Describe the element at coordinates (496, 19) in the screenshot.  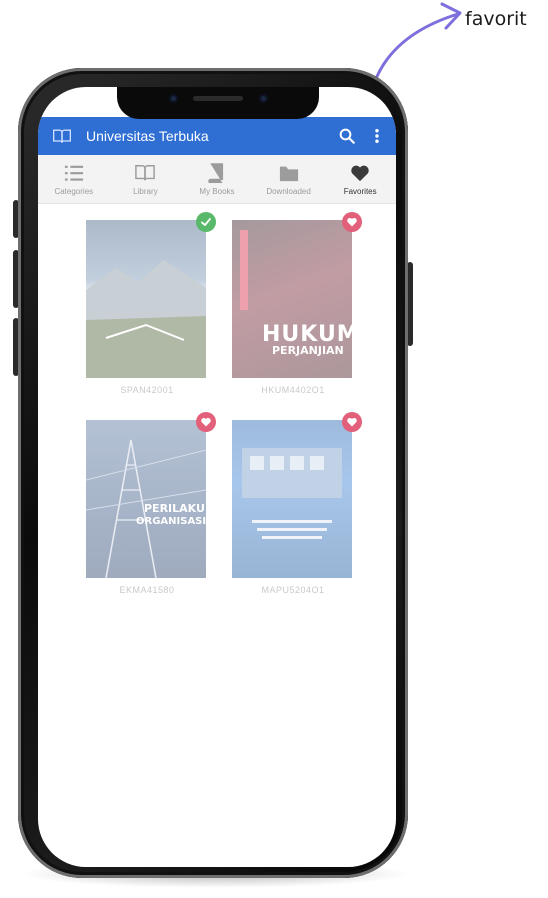
I see `annotation-label: favorit` at that location.